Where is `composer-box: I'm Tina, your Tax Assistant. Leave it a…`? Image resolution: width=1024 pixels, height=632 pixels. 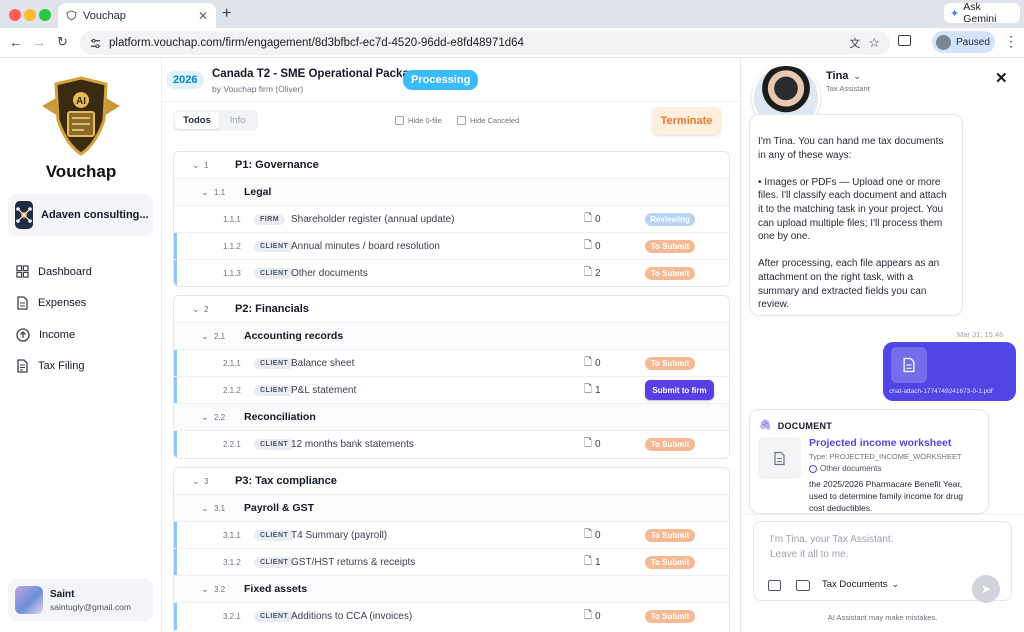 composer-box: I'm Tina, your Tax Assistant. Leave it a… is located at coordinates (882, 562).